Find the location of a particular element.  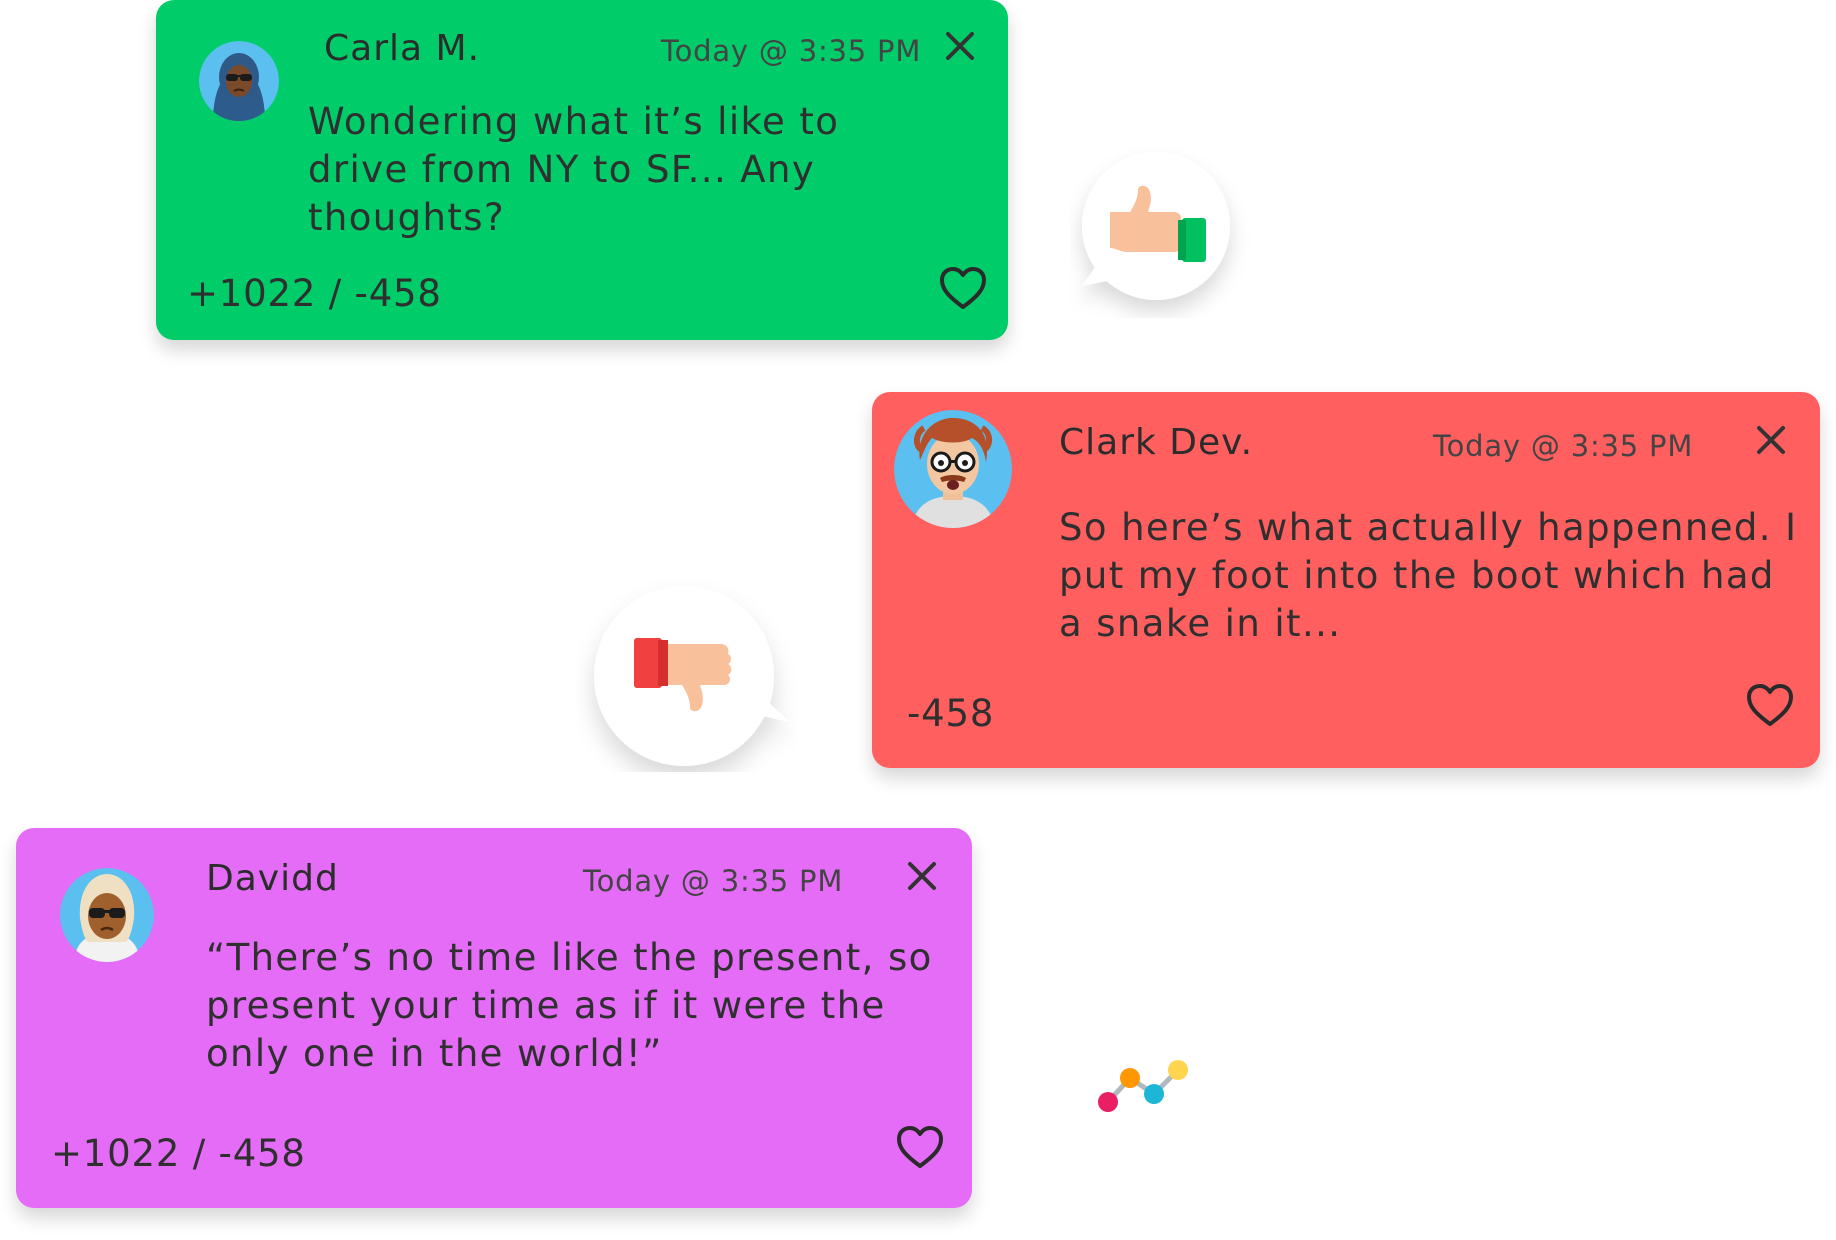

author-name: Davidd is located at coordinates (272, 878).